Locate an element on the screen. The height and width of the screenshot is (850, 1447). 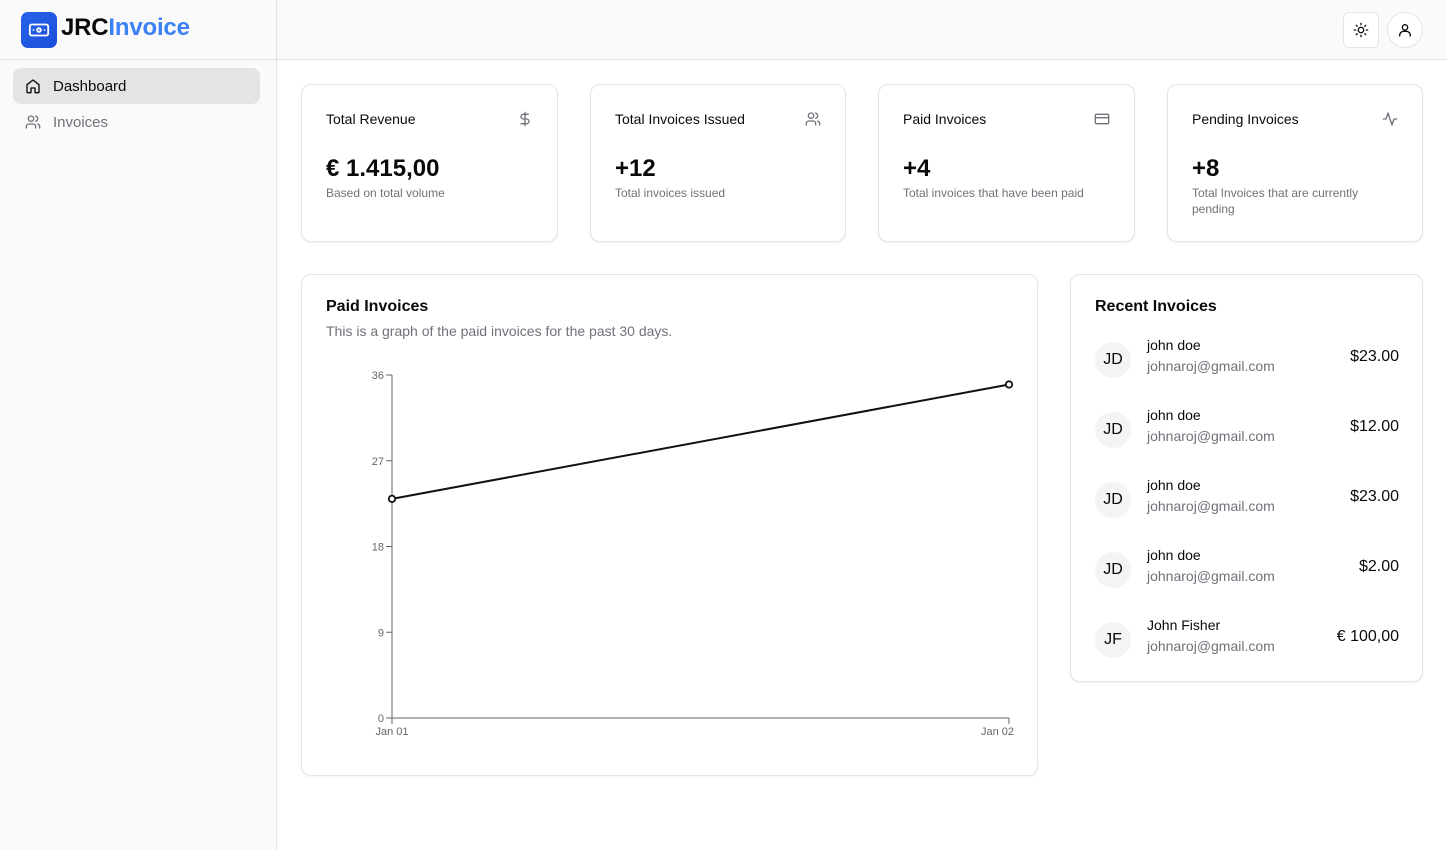
invoice-amount: $12.00 is located at coordinates (1374, 426).